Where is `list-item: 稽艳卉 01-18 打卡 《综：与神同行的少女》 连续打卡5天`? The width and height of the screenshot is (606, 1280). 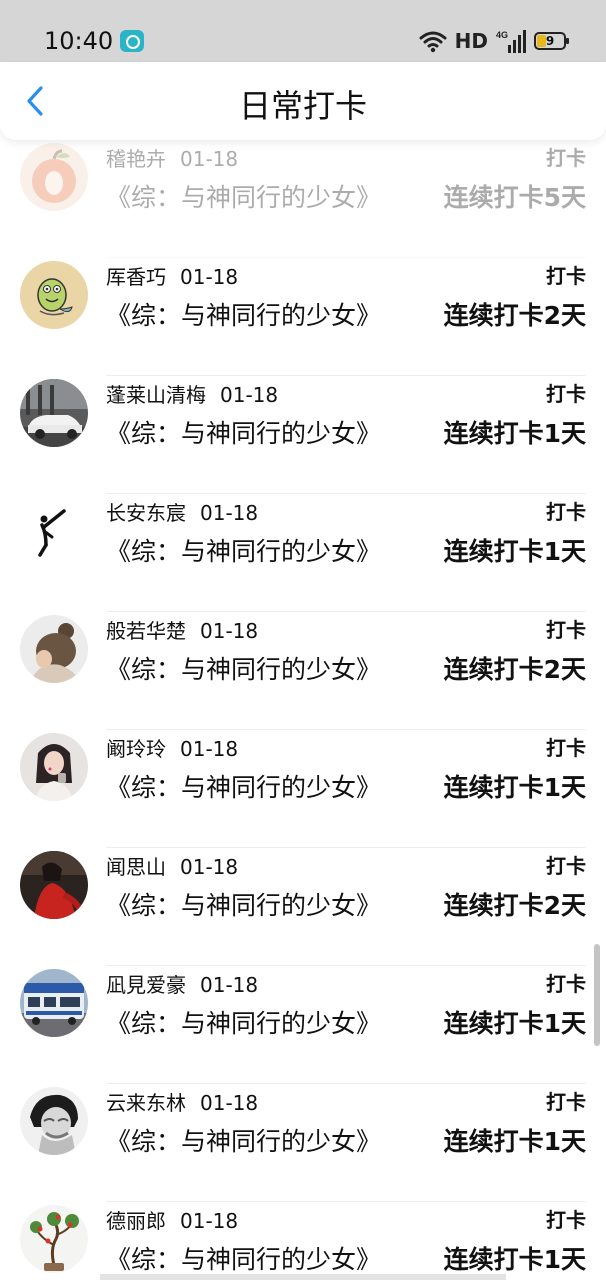 list-item: 稽艳卉 01-18 打卡 《综：与神同行的少女》 连续打卡5天 is located at coordinates (303, 199).